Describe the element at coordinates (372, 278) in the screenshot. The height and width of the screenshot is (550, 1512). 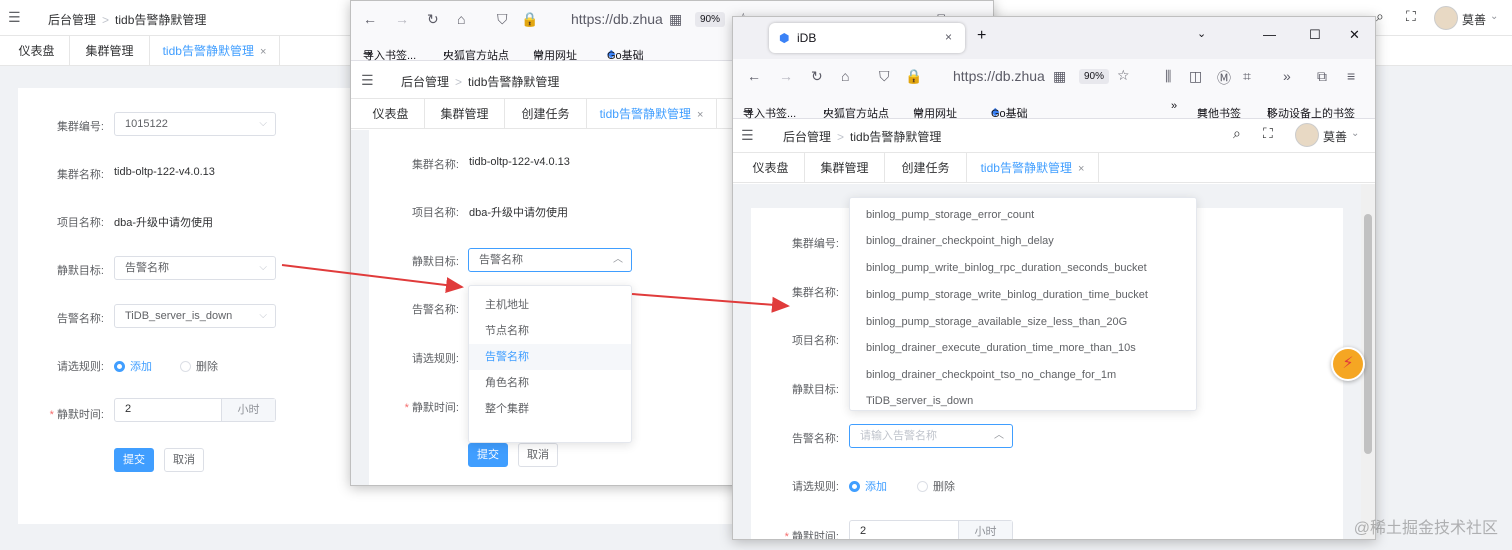
I see `arrow-target-to-dropdown` at that location.